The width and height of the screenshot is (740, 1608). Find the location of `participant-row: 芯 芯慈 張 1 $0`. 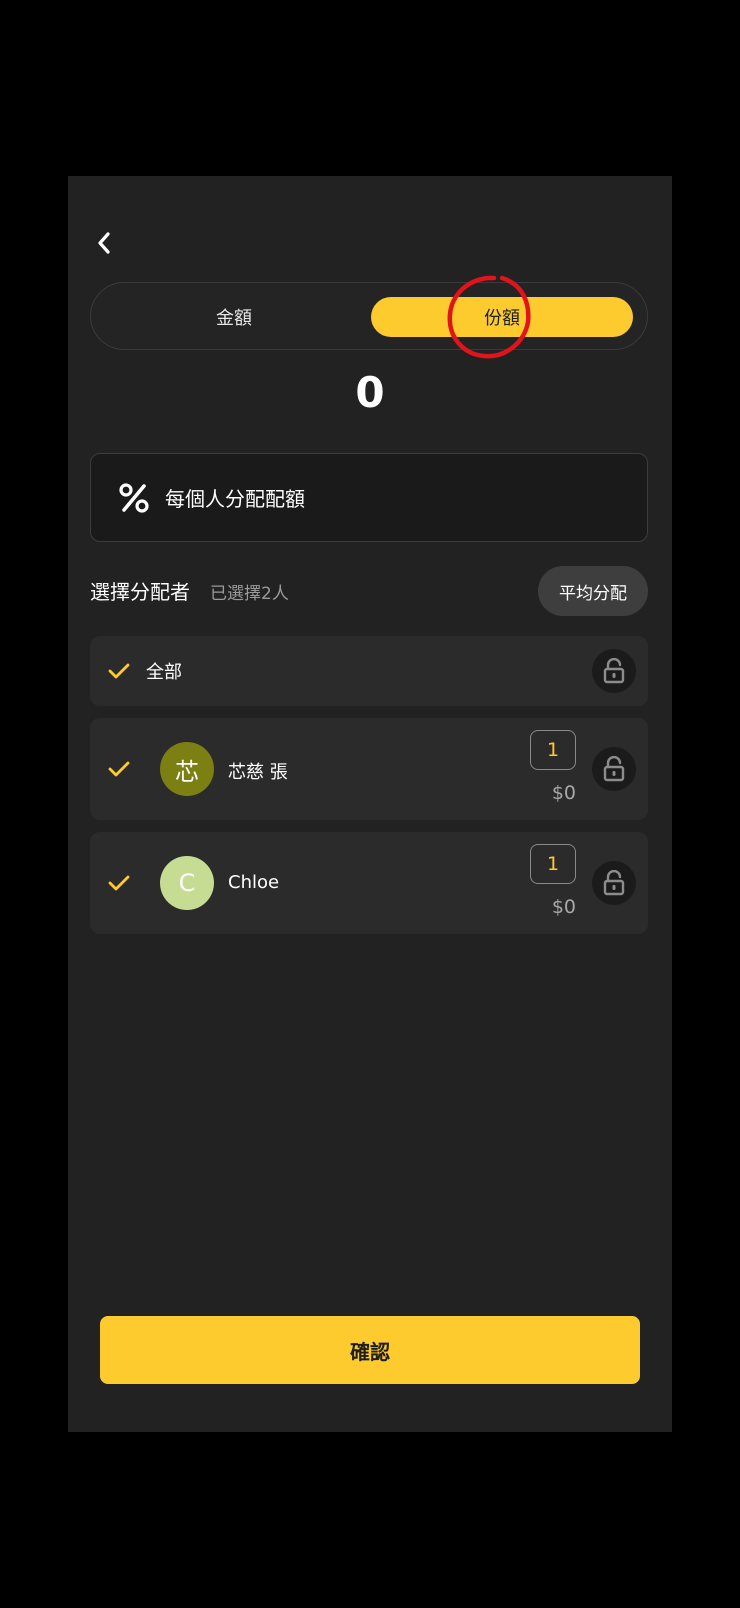

participant-row: 芯 芯慈 張 1 $0 is located at coordinates (369, 769).